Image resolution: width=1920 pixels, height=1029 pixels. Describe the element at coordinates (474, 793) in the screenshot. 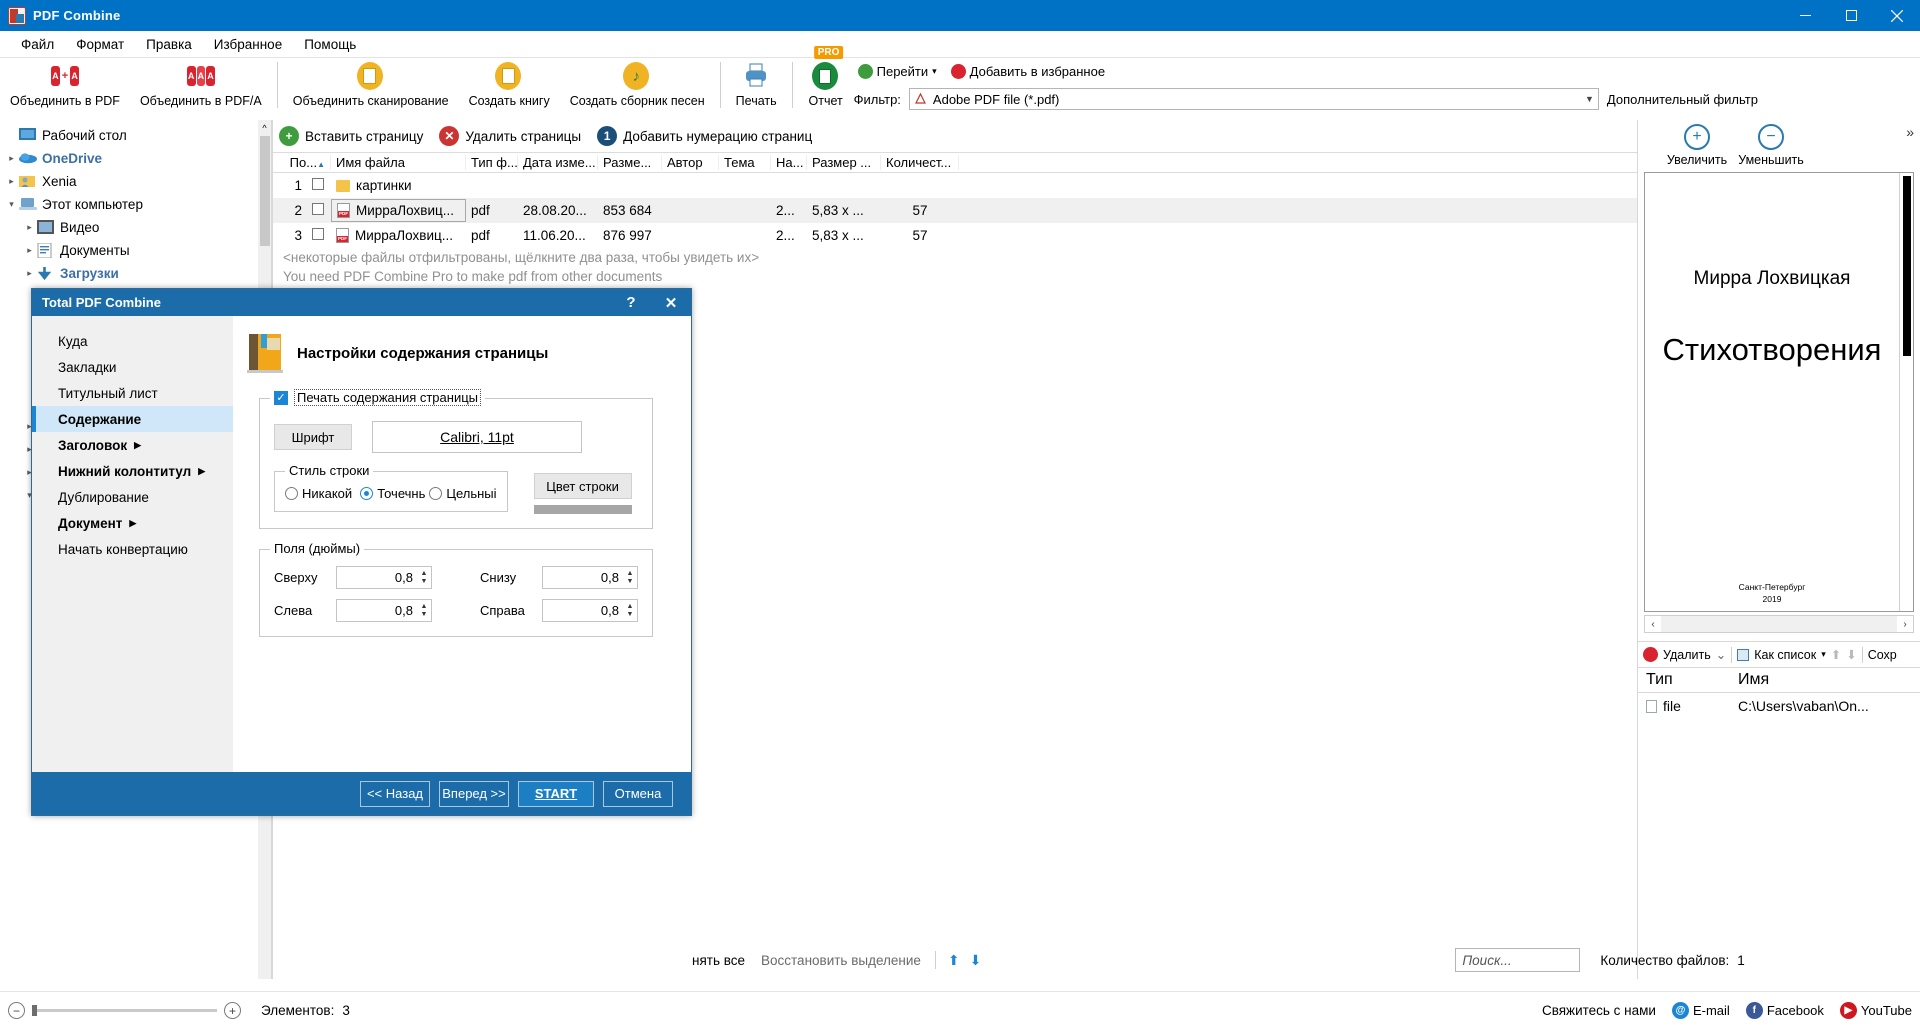

I see `dialog-next-button: Вперед >>` at that location.